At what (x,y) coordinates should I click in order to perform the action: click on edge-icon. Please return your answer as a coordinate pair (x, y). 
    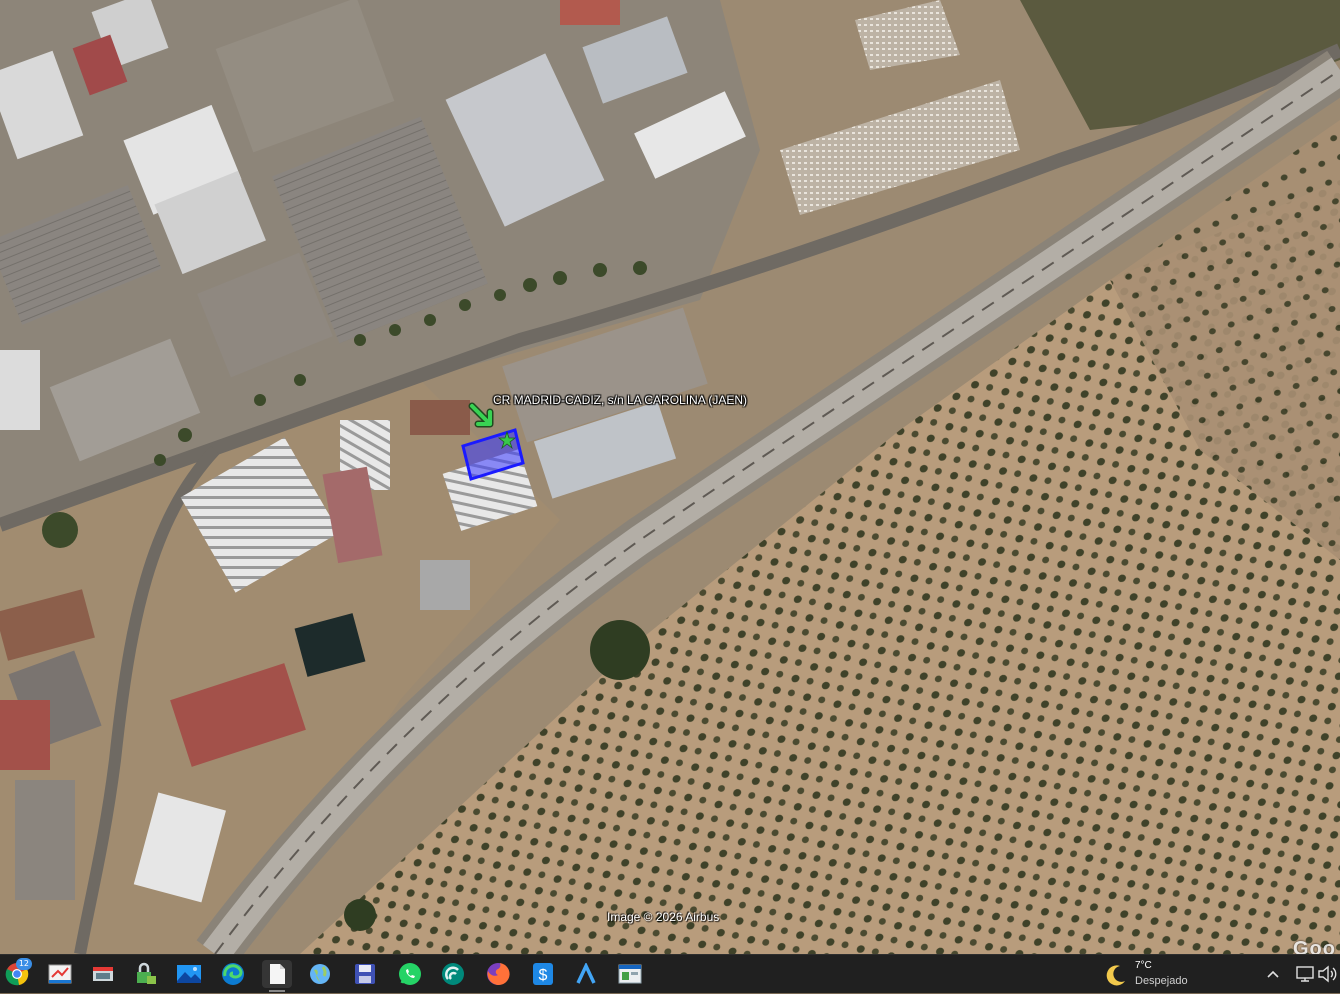
    Looking at the image, I should click on (233, 974).